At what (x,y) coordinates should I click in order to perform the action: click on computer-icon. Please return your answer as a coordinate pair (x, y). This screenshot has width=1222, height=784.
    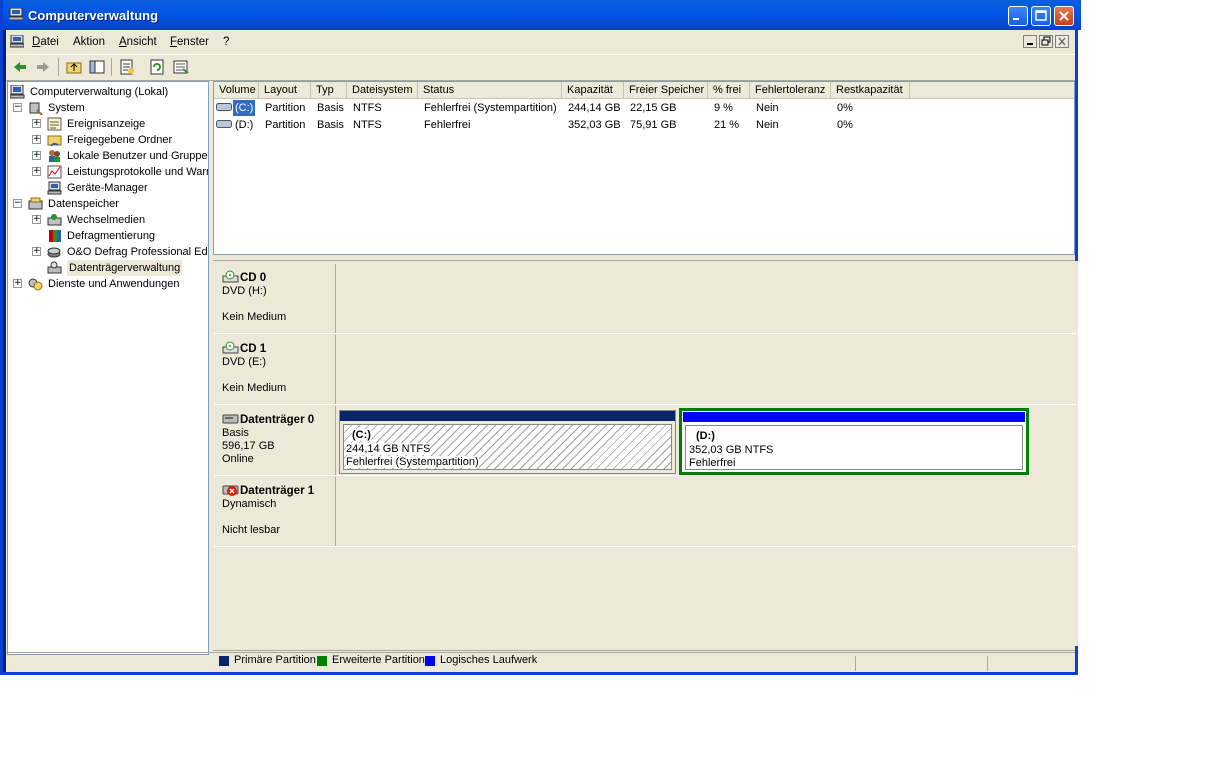
    Looking at the image, I should click on (17, 92).